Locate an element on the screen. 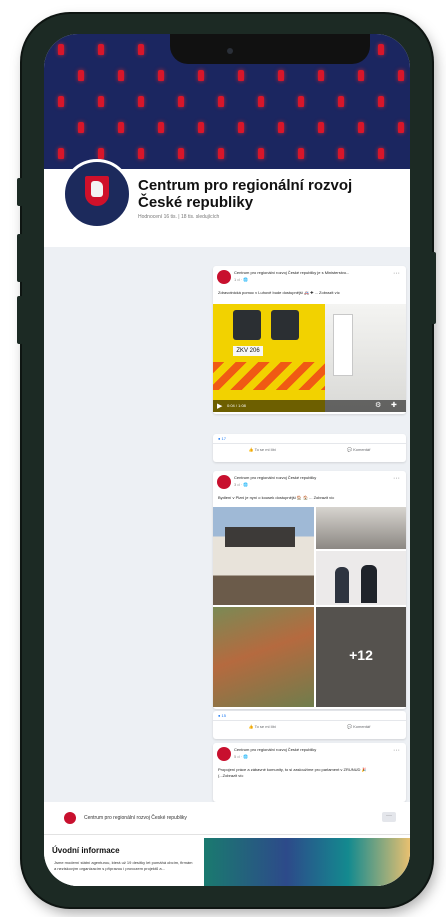 This screenshot has width=446, height=917. more-photos-tile: +12 is located at coordinates (361, 657).